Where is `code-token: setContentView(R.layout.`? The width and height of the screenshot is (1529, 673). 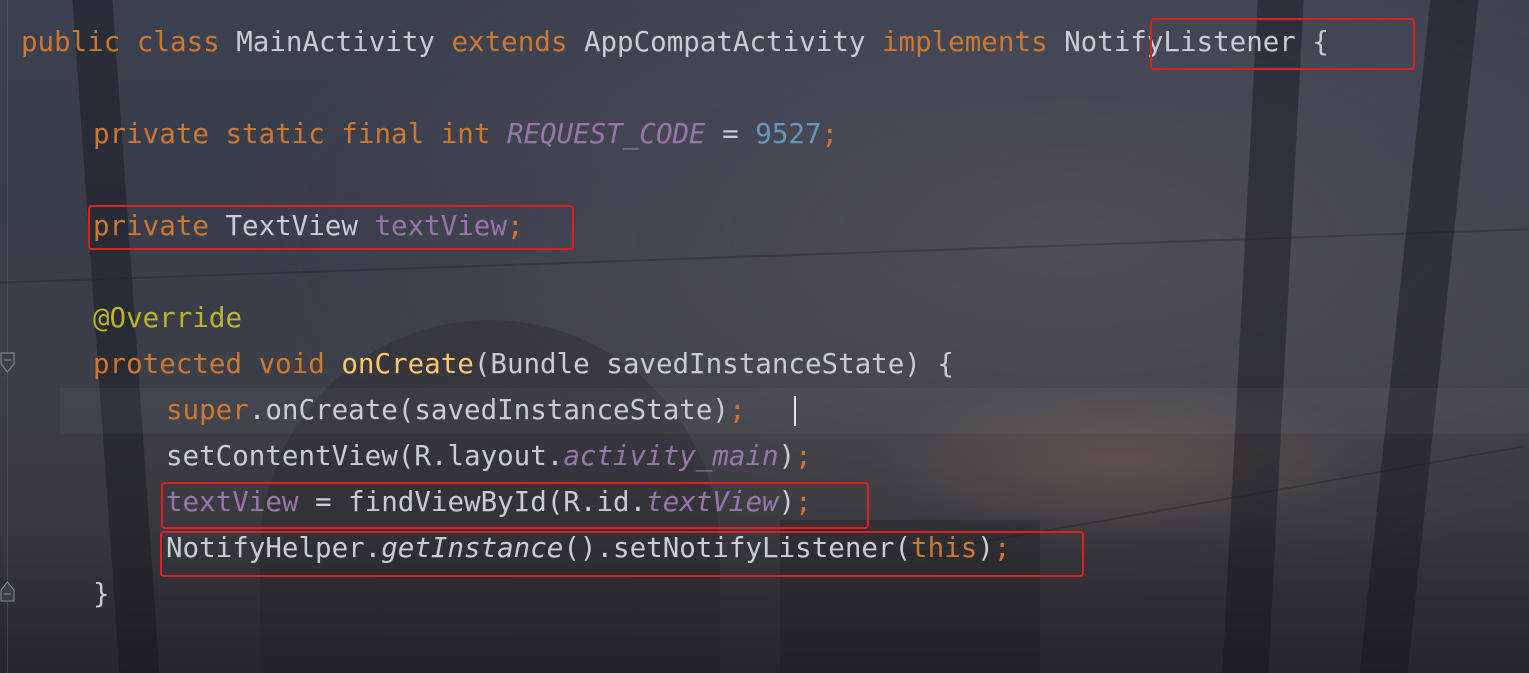
code-token: setContentView(R.layout. is located at coordinates (365, 456).